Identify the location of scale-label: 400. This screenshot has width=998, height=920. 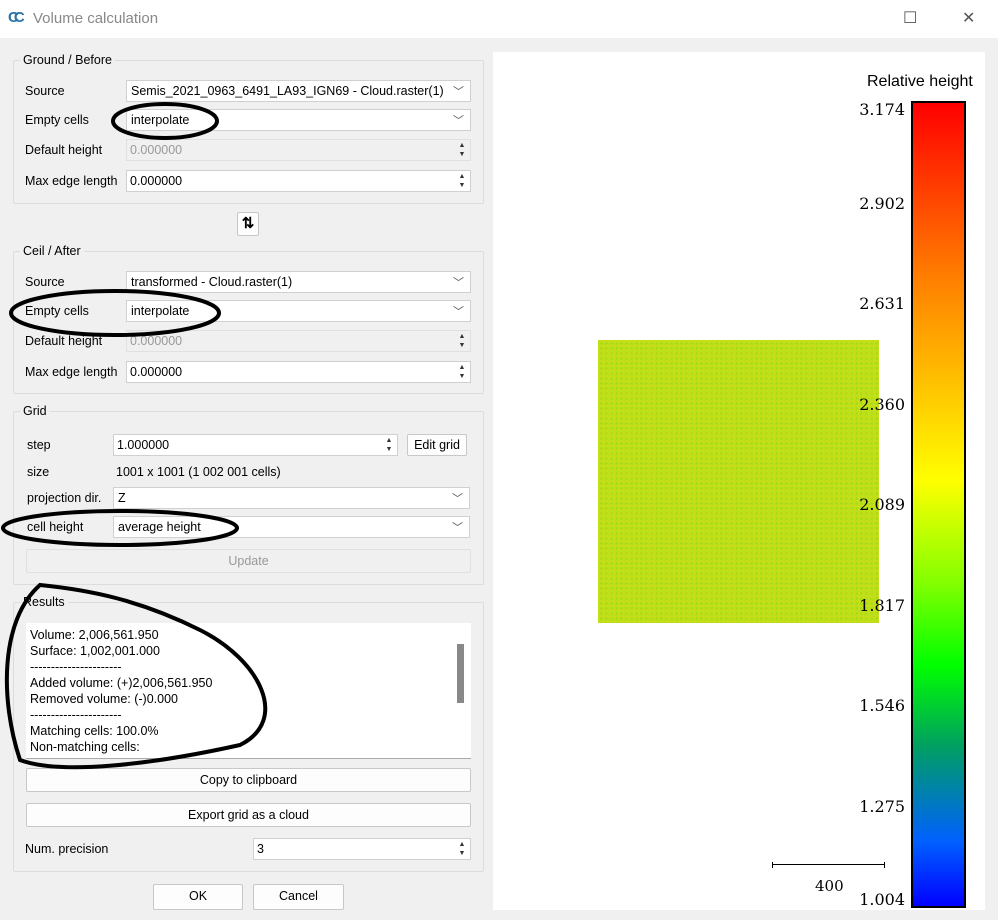
(829, 886).